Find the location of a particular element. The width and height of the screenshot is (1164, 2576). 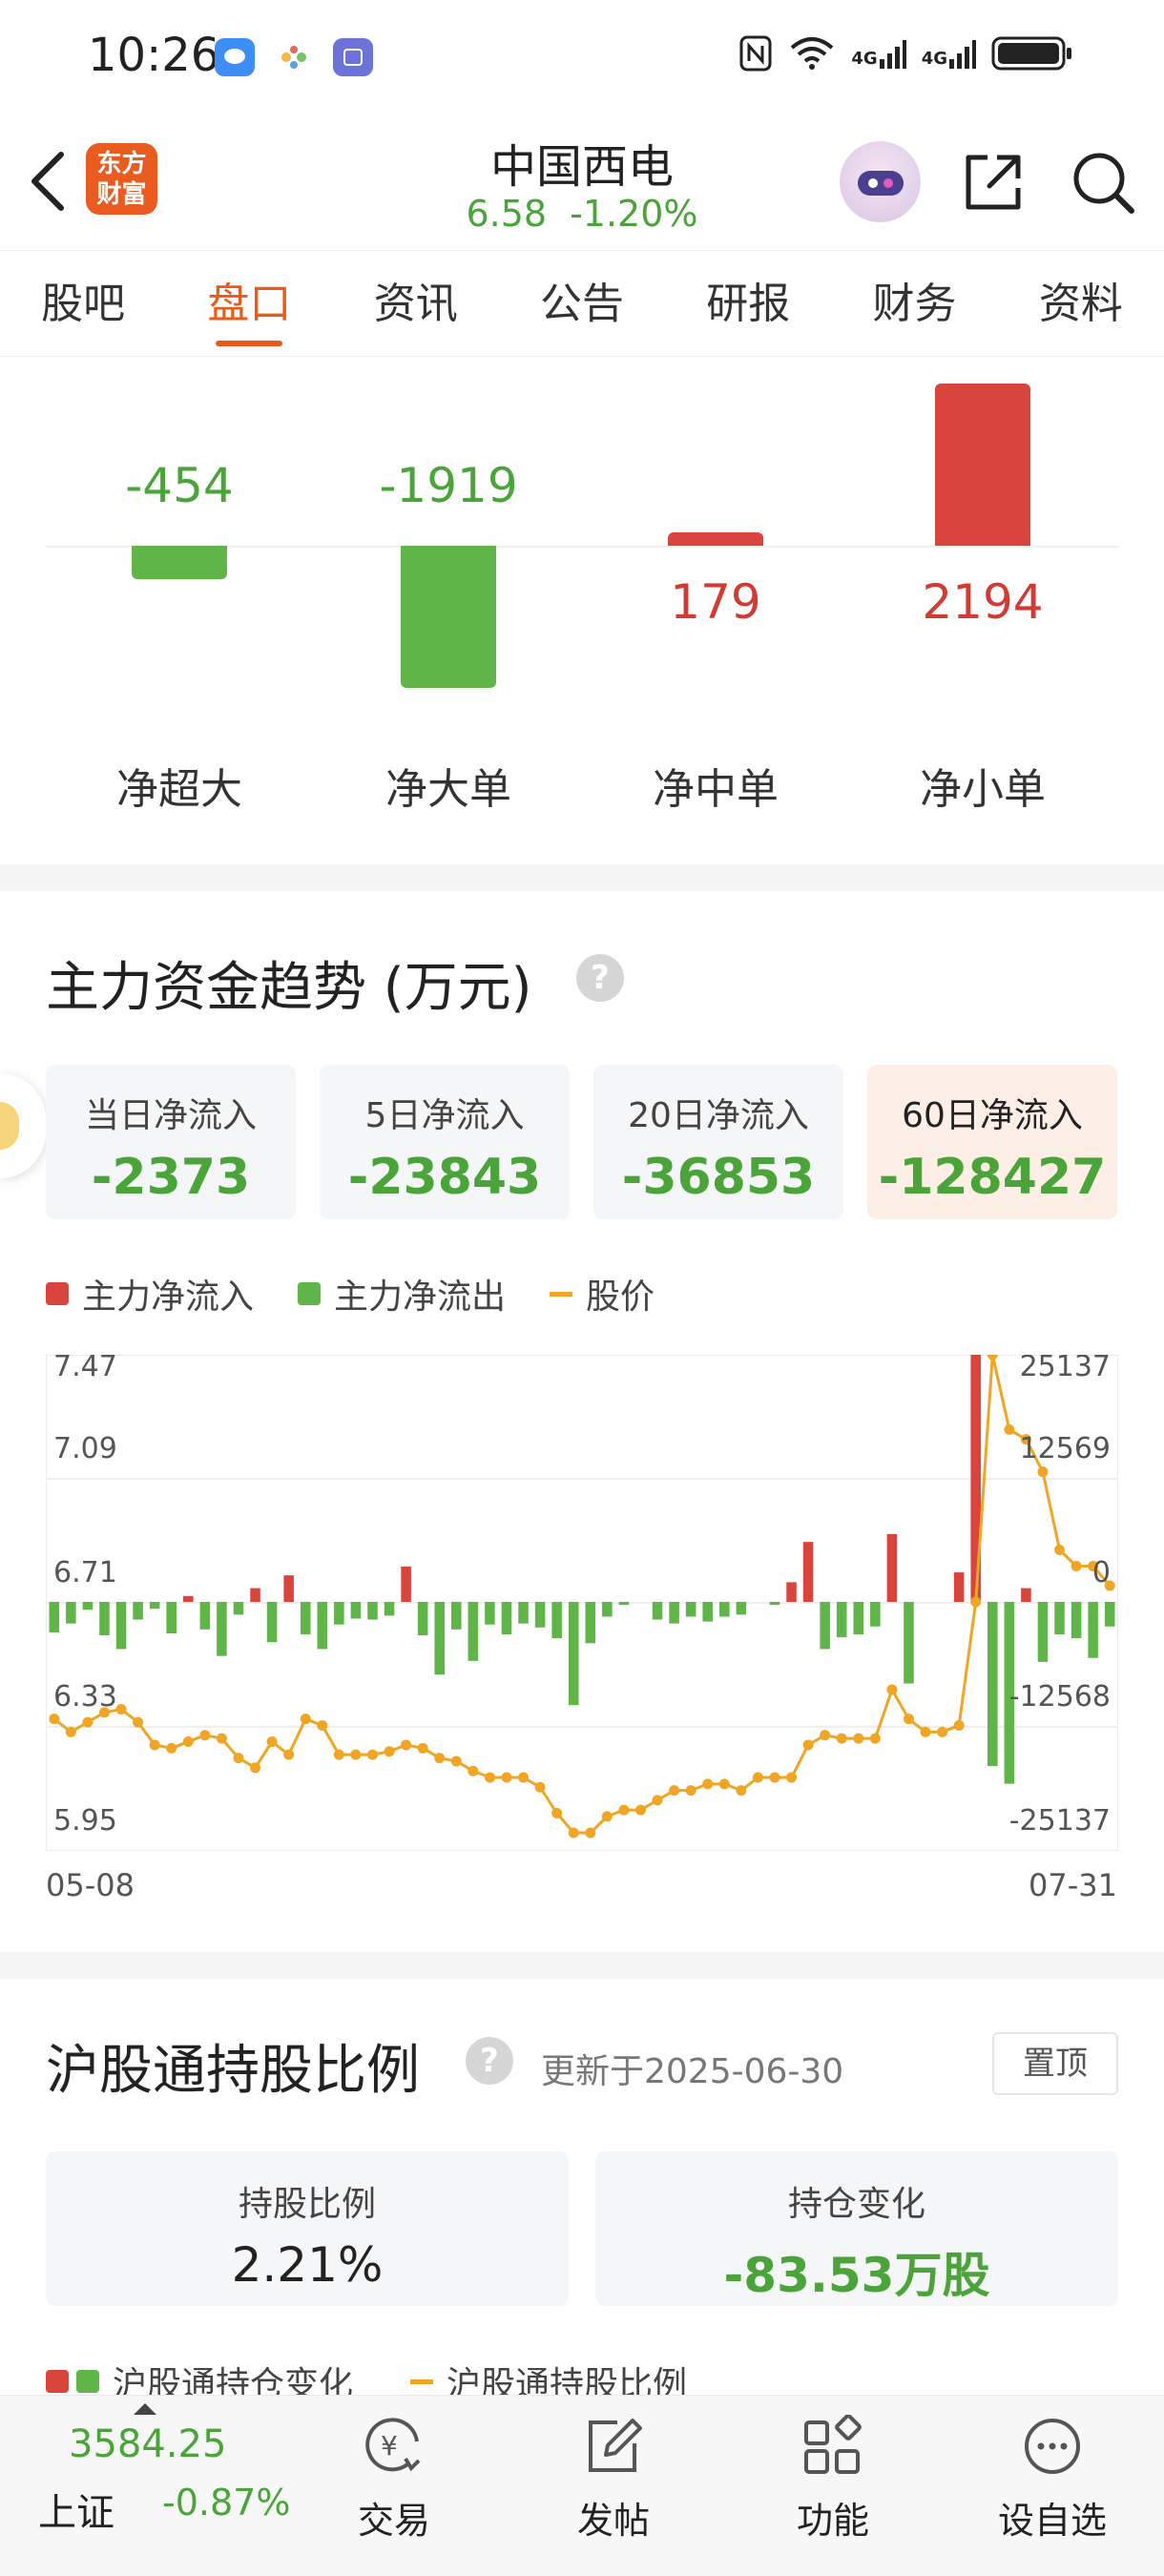

tab-pankou: 盘口 is located at coordinates (249, 303).